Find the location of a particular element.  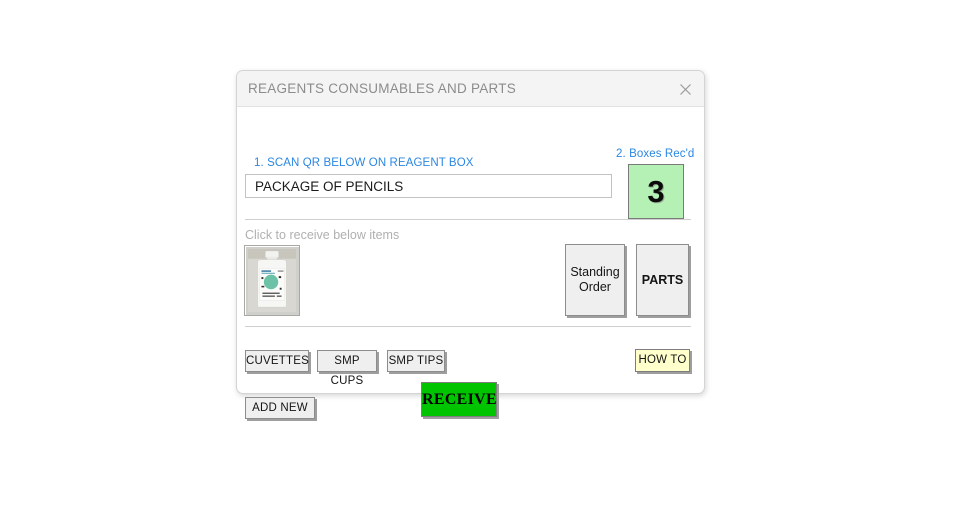

standing-order-label-line1: Standing is located at coordinates (595, 272).